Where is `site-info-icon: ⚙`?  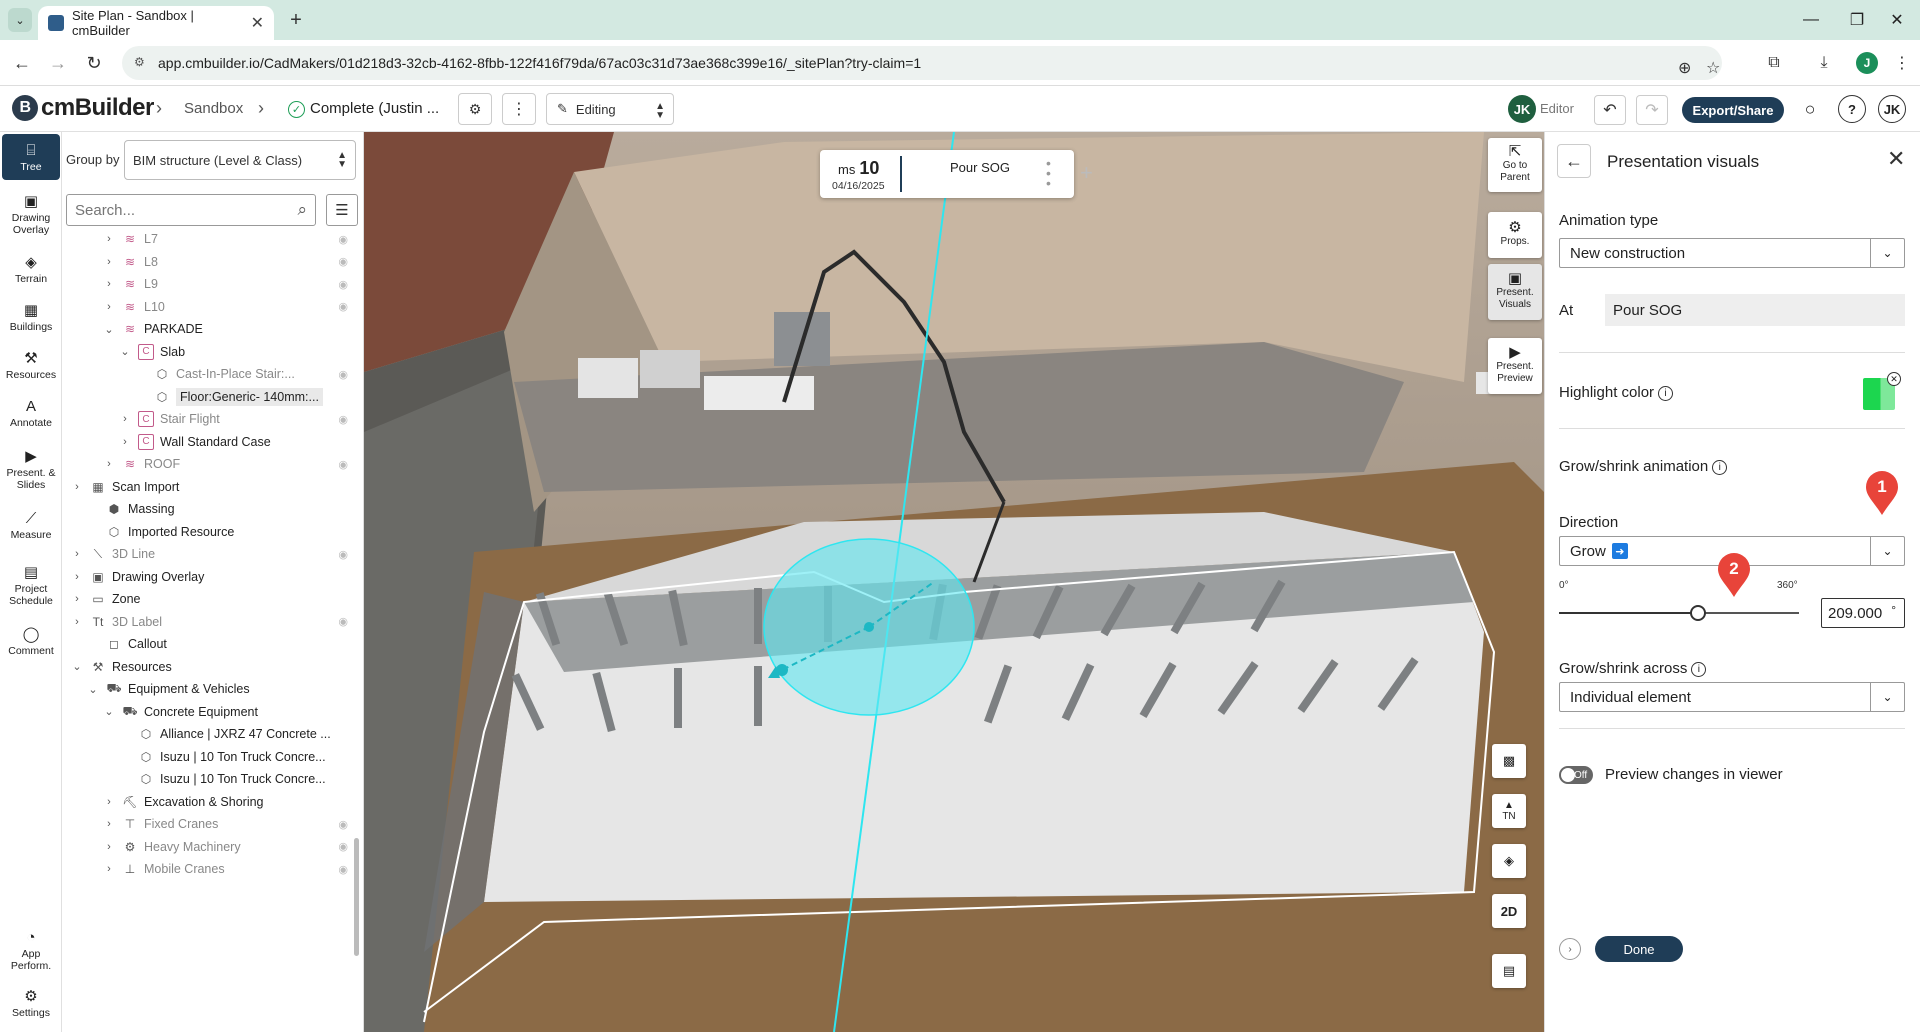
site-info-icon: ⚙ is located at coordinates (142, 63).